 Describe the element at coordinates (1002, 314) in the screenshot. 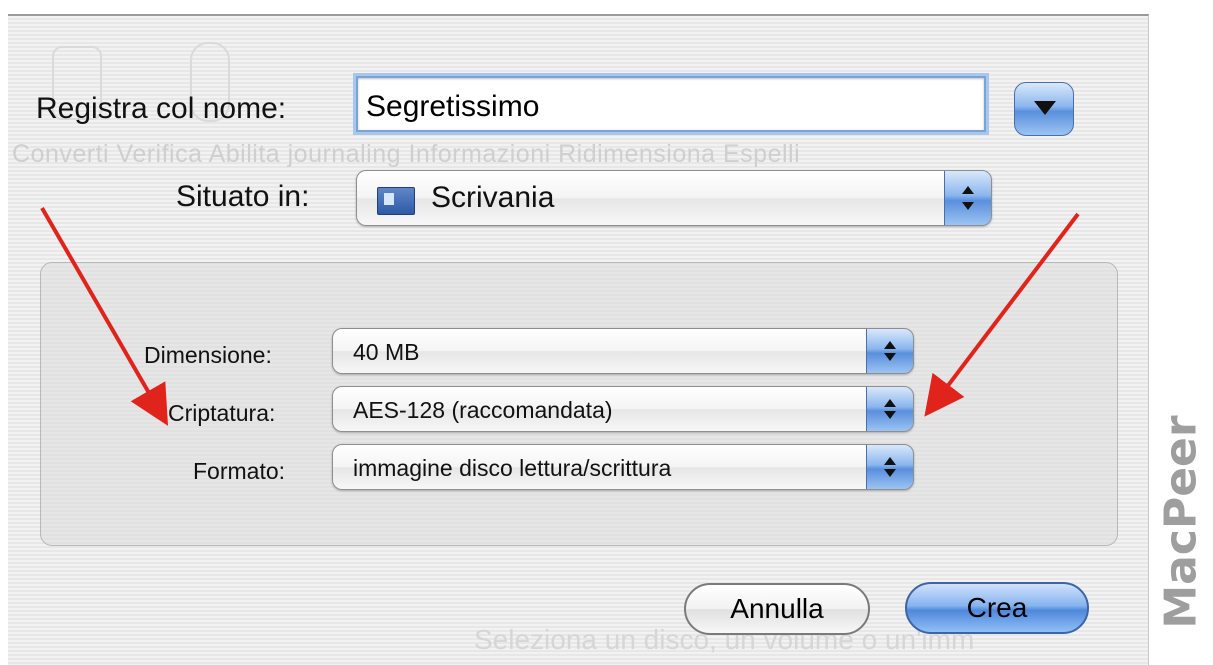

I see `right-red-arrow` at that location.